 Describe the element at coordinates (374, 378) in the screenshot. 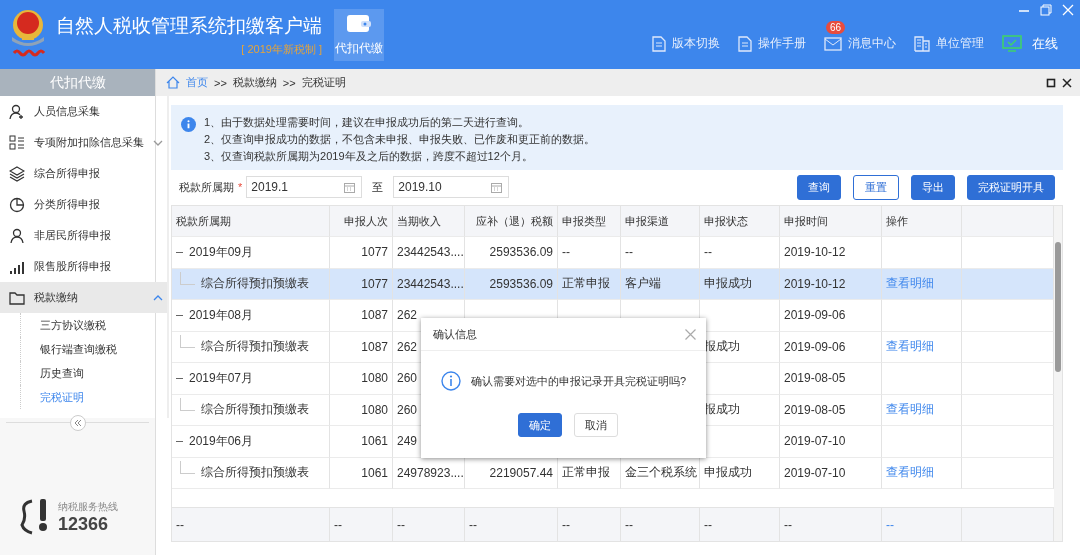

I see `table-cell: 1080` at that location.